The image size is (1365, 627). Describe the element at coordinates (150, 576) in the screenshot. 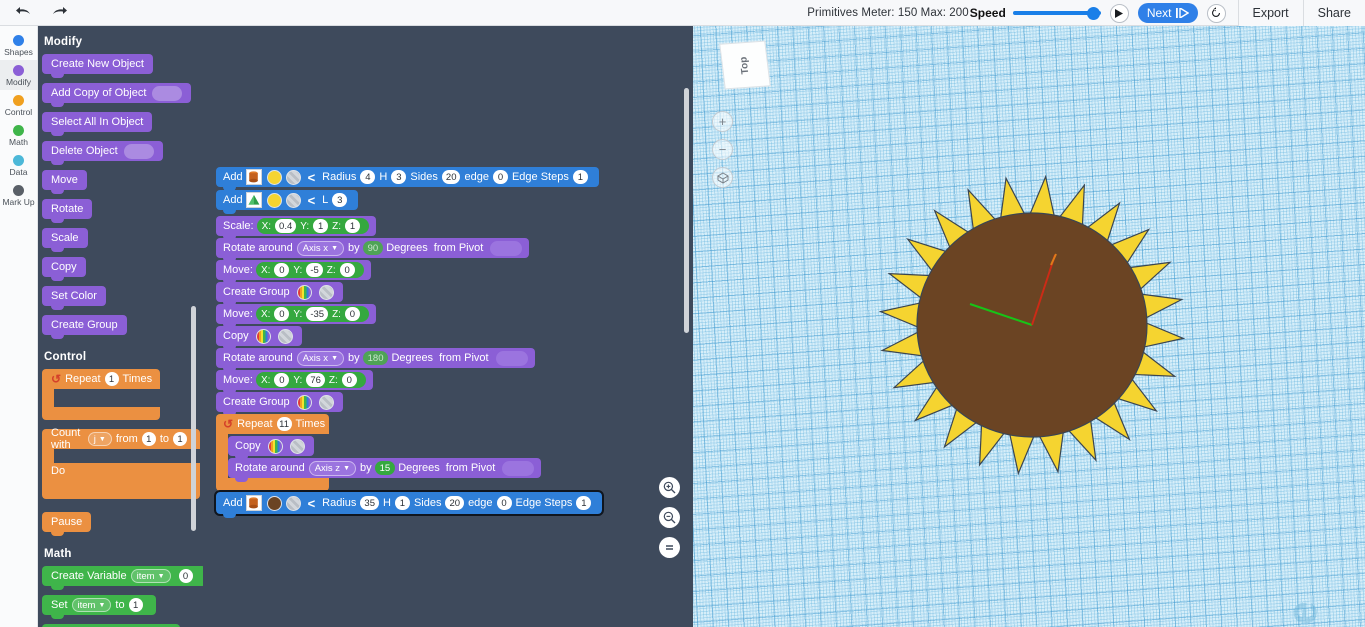

I see `create-variable-dropdown: item ▼` at that location.